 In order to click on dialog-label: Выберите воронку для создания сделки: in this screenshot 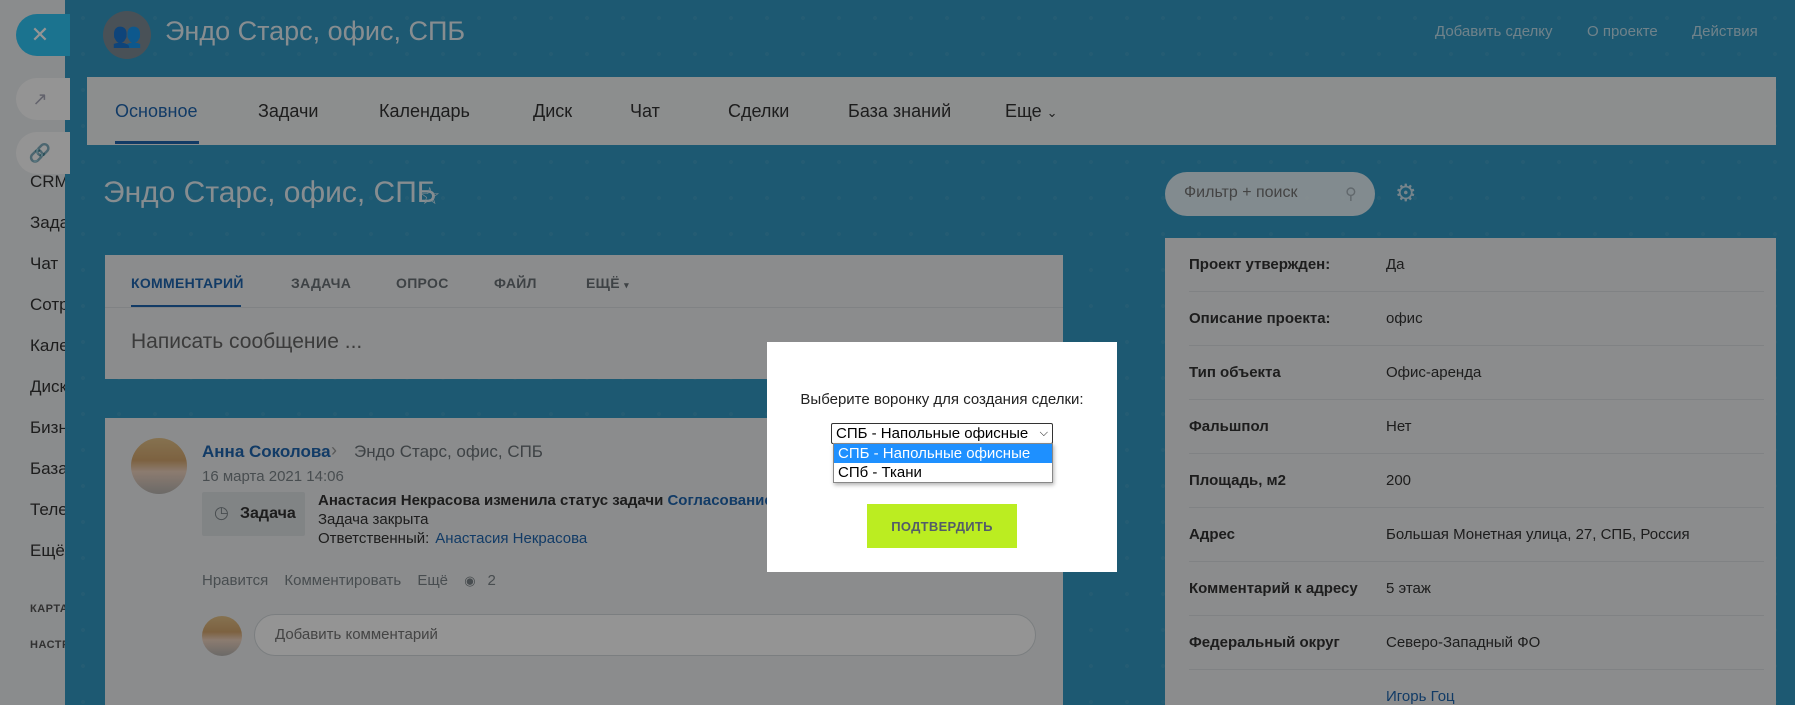, I will do `click(942, 399)`.